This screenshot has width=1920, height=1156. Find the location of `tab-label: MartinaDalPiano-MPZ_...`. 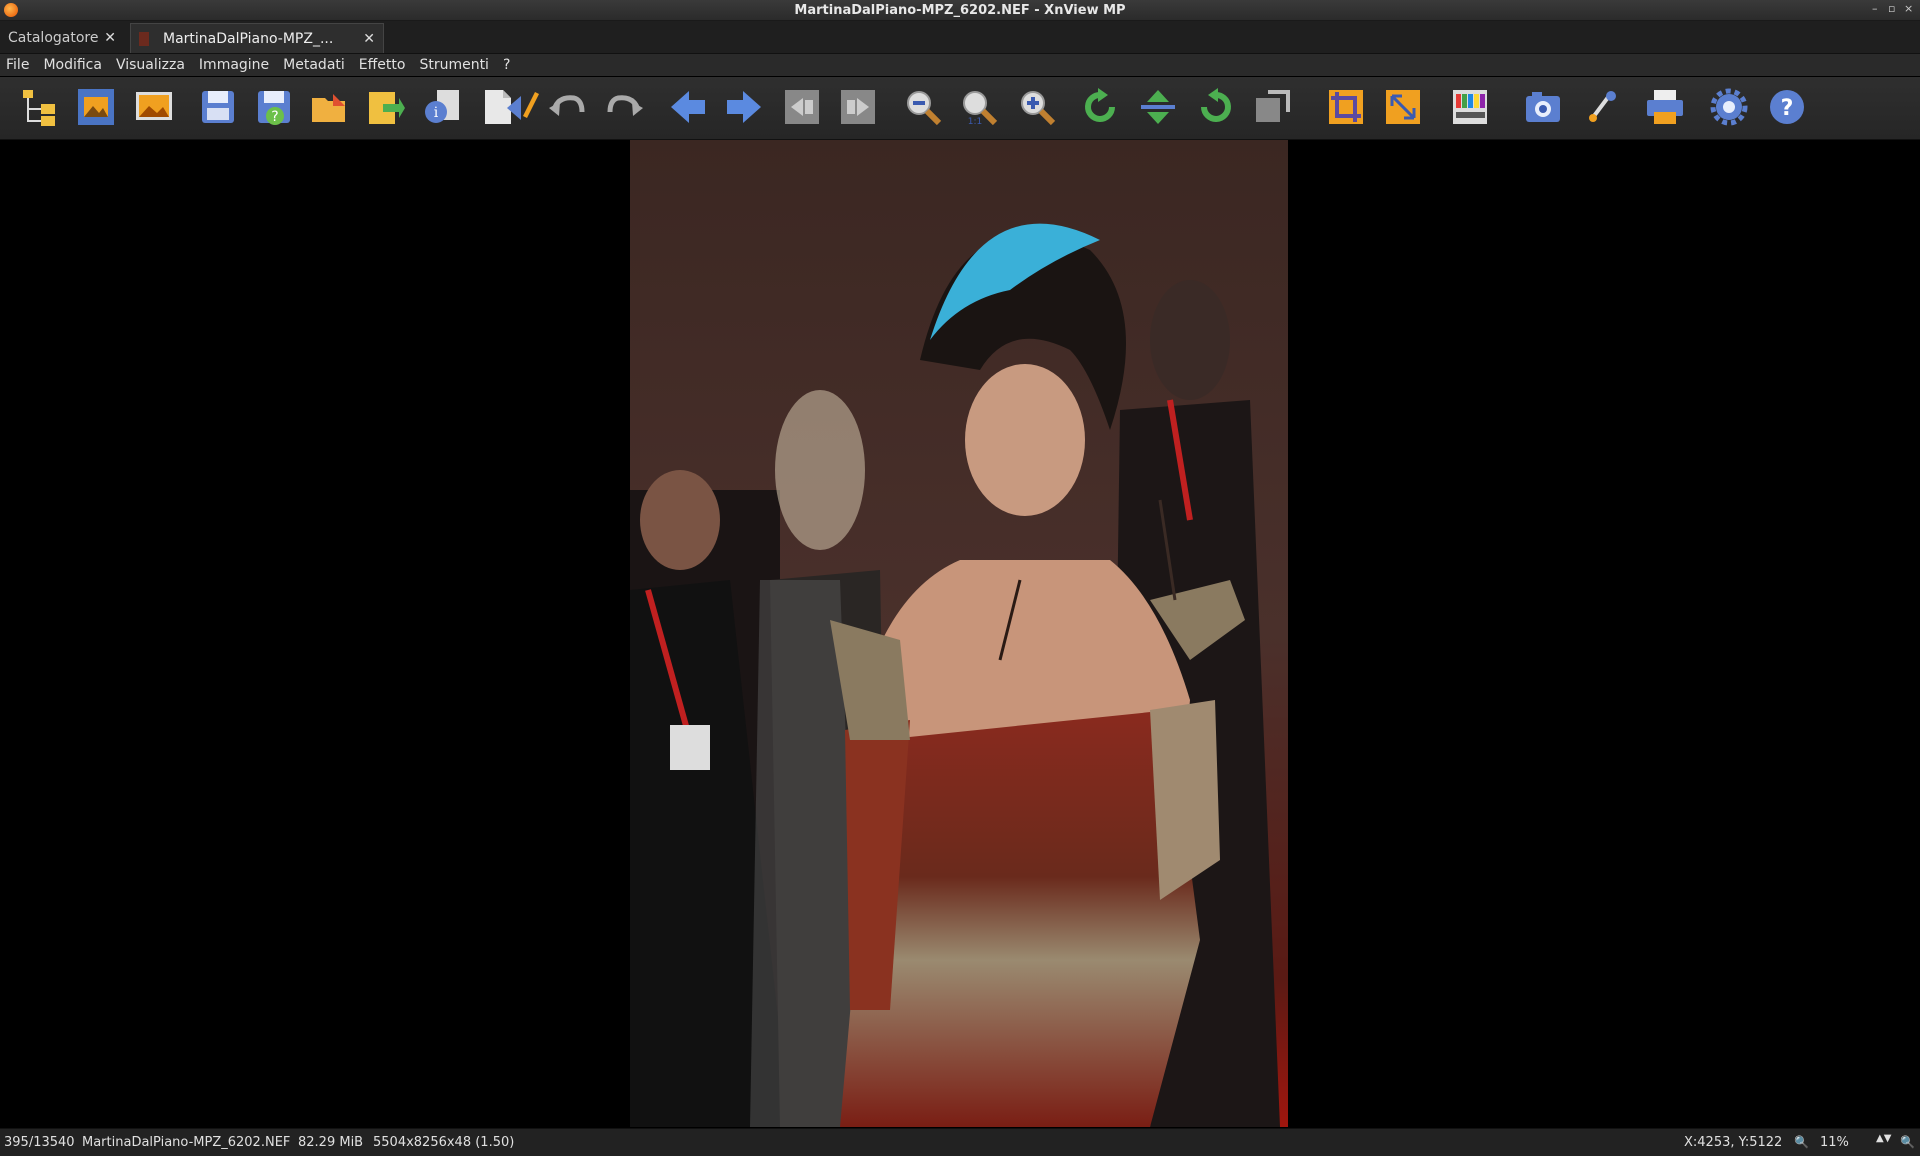

tab-label: MartinaDalPiano-MPZ_... is located at coordinates (248, 38).